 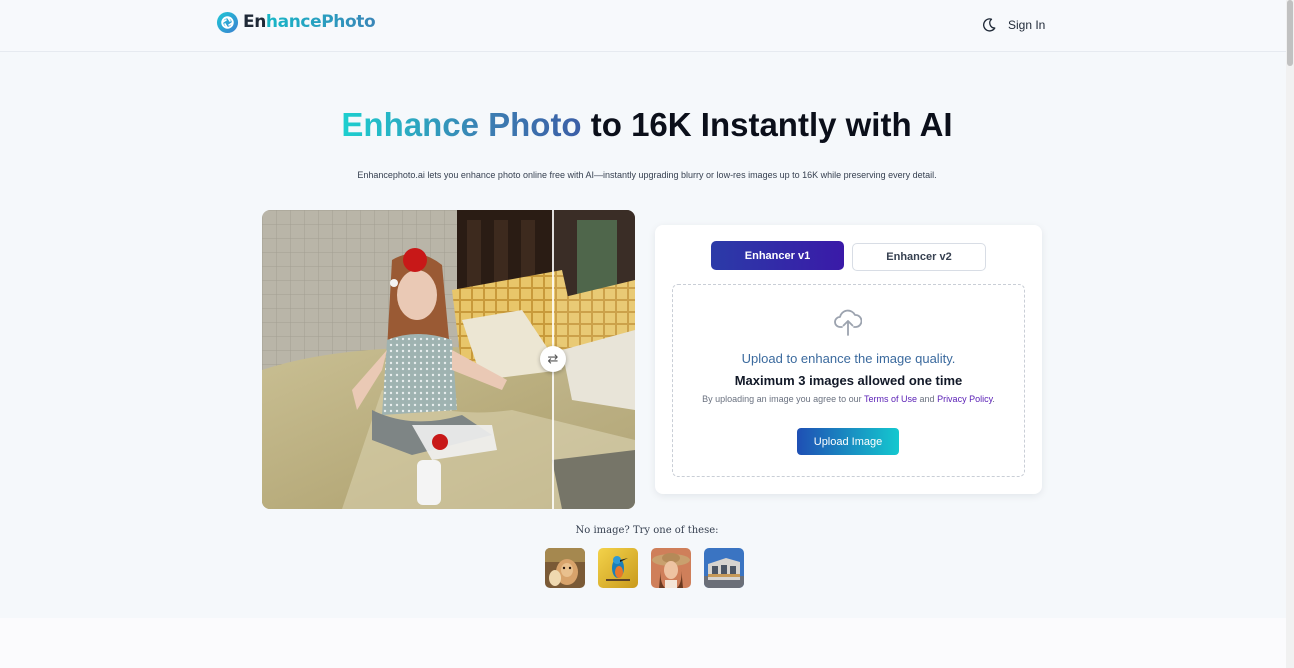 I want to click on upload-image-button: Upload Image, so click(x=848, y=441).